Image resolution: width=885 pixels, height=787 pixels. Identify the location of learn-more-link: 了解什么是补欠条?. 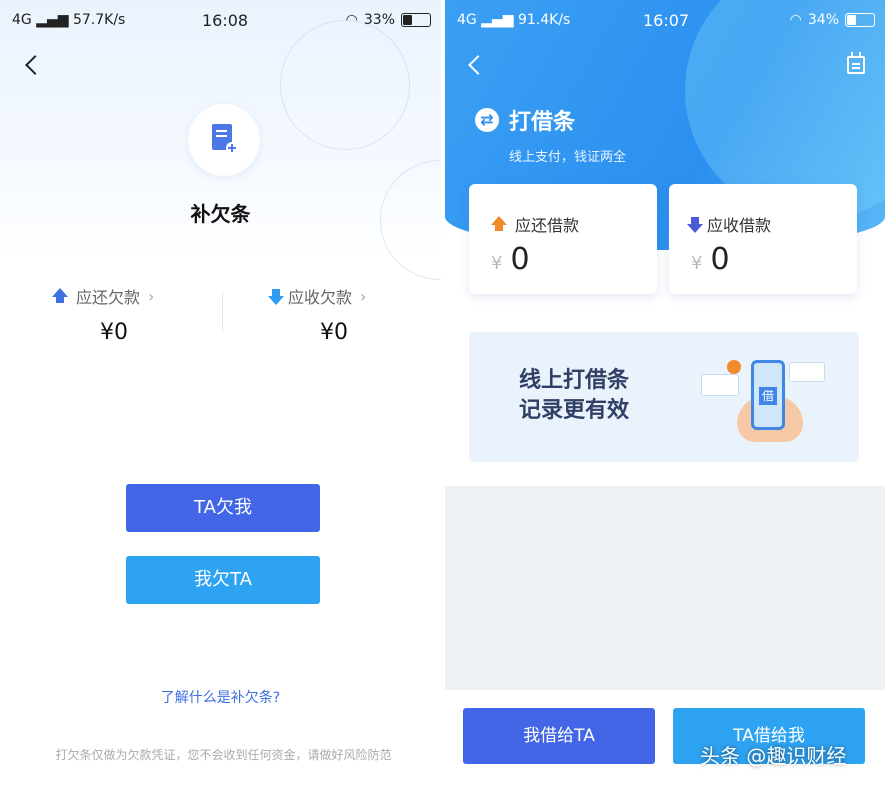
(220, 697).